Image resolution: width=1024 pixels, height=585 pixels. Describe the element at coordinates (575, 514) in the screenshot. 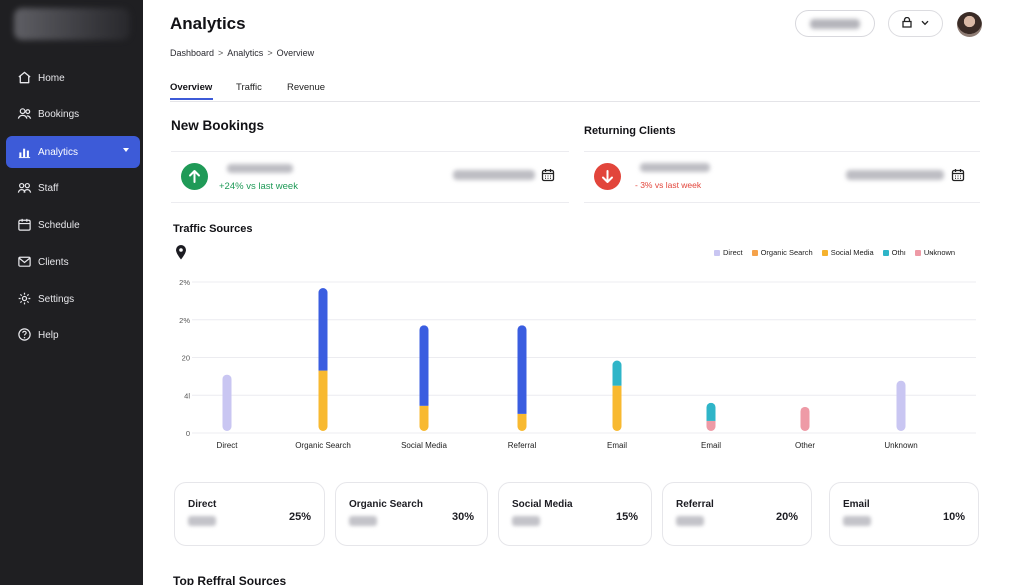

I see `source-card-social-media: Social Media 15%` at that location.